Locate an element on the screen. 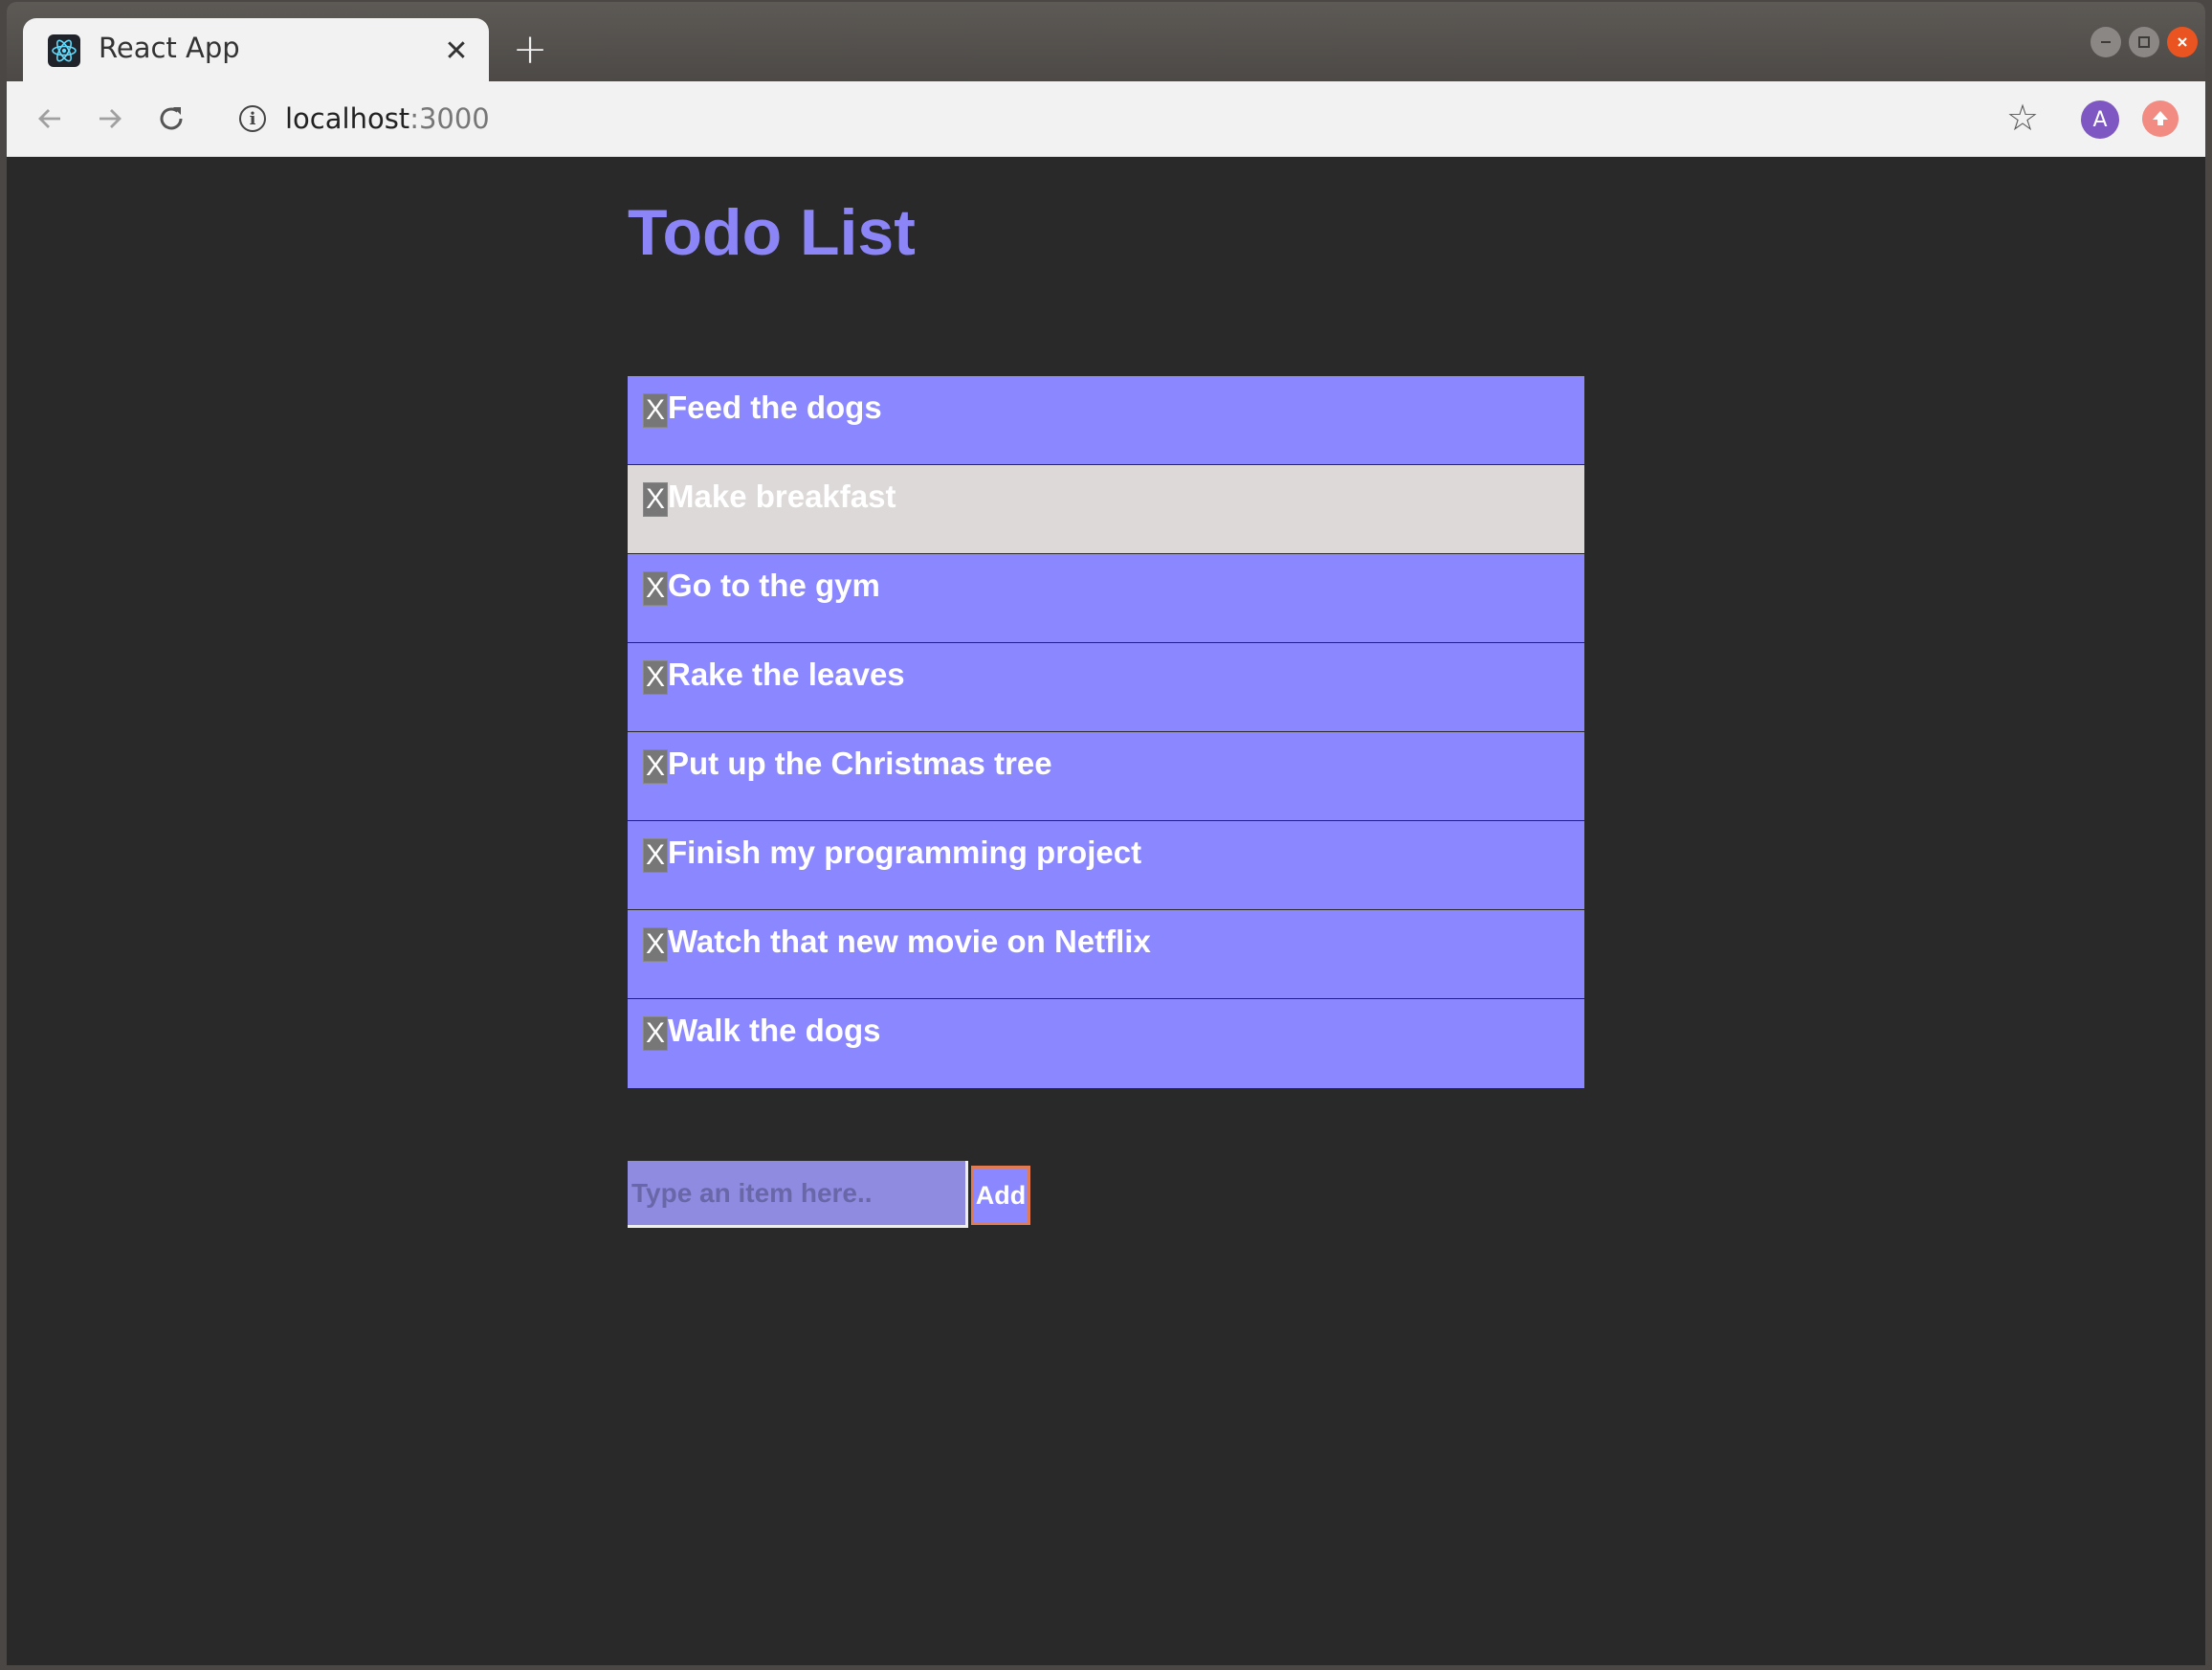 The width and height of the screenshot is (2212, 1670). profile-avatar: A is located at coordinates (2100, 119).